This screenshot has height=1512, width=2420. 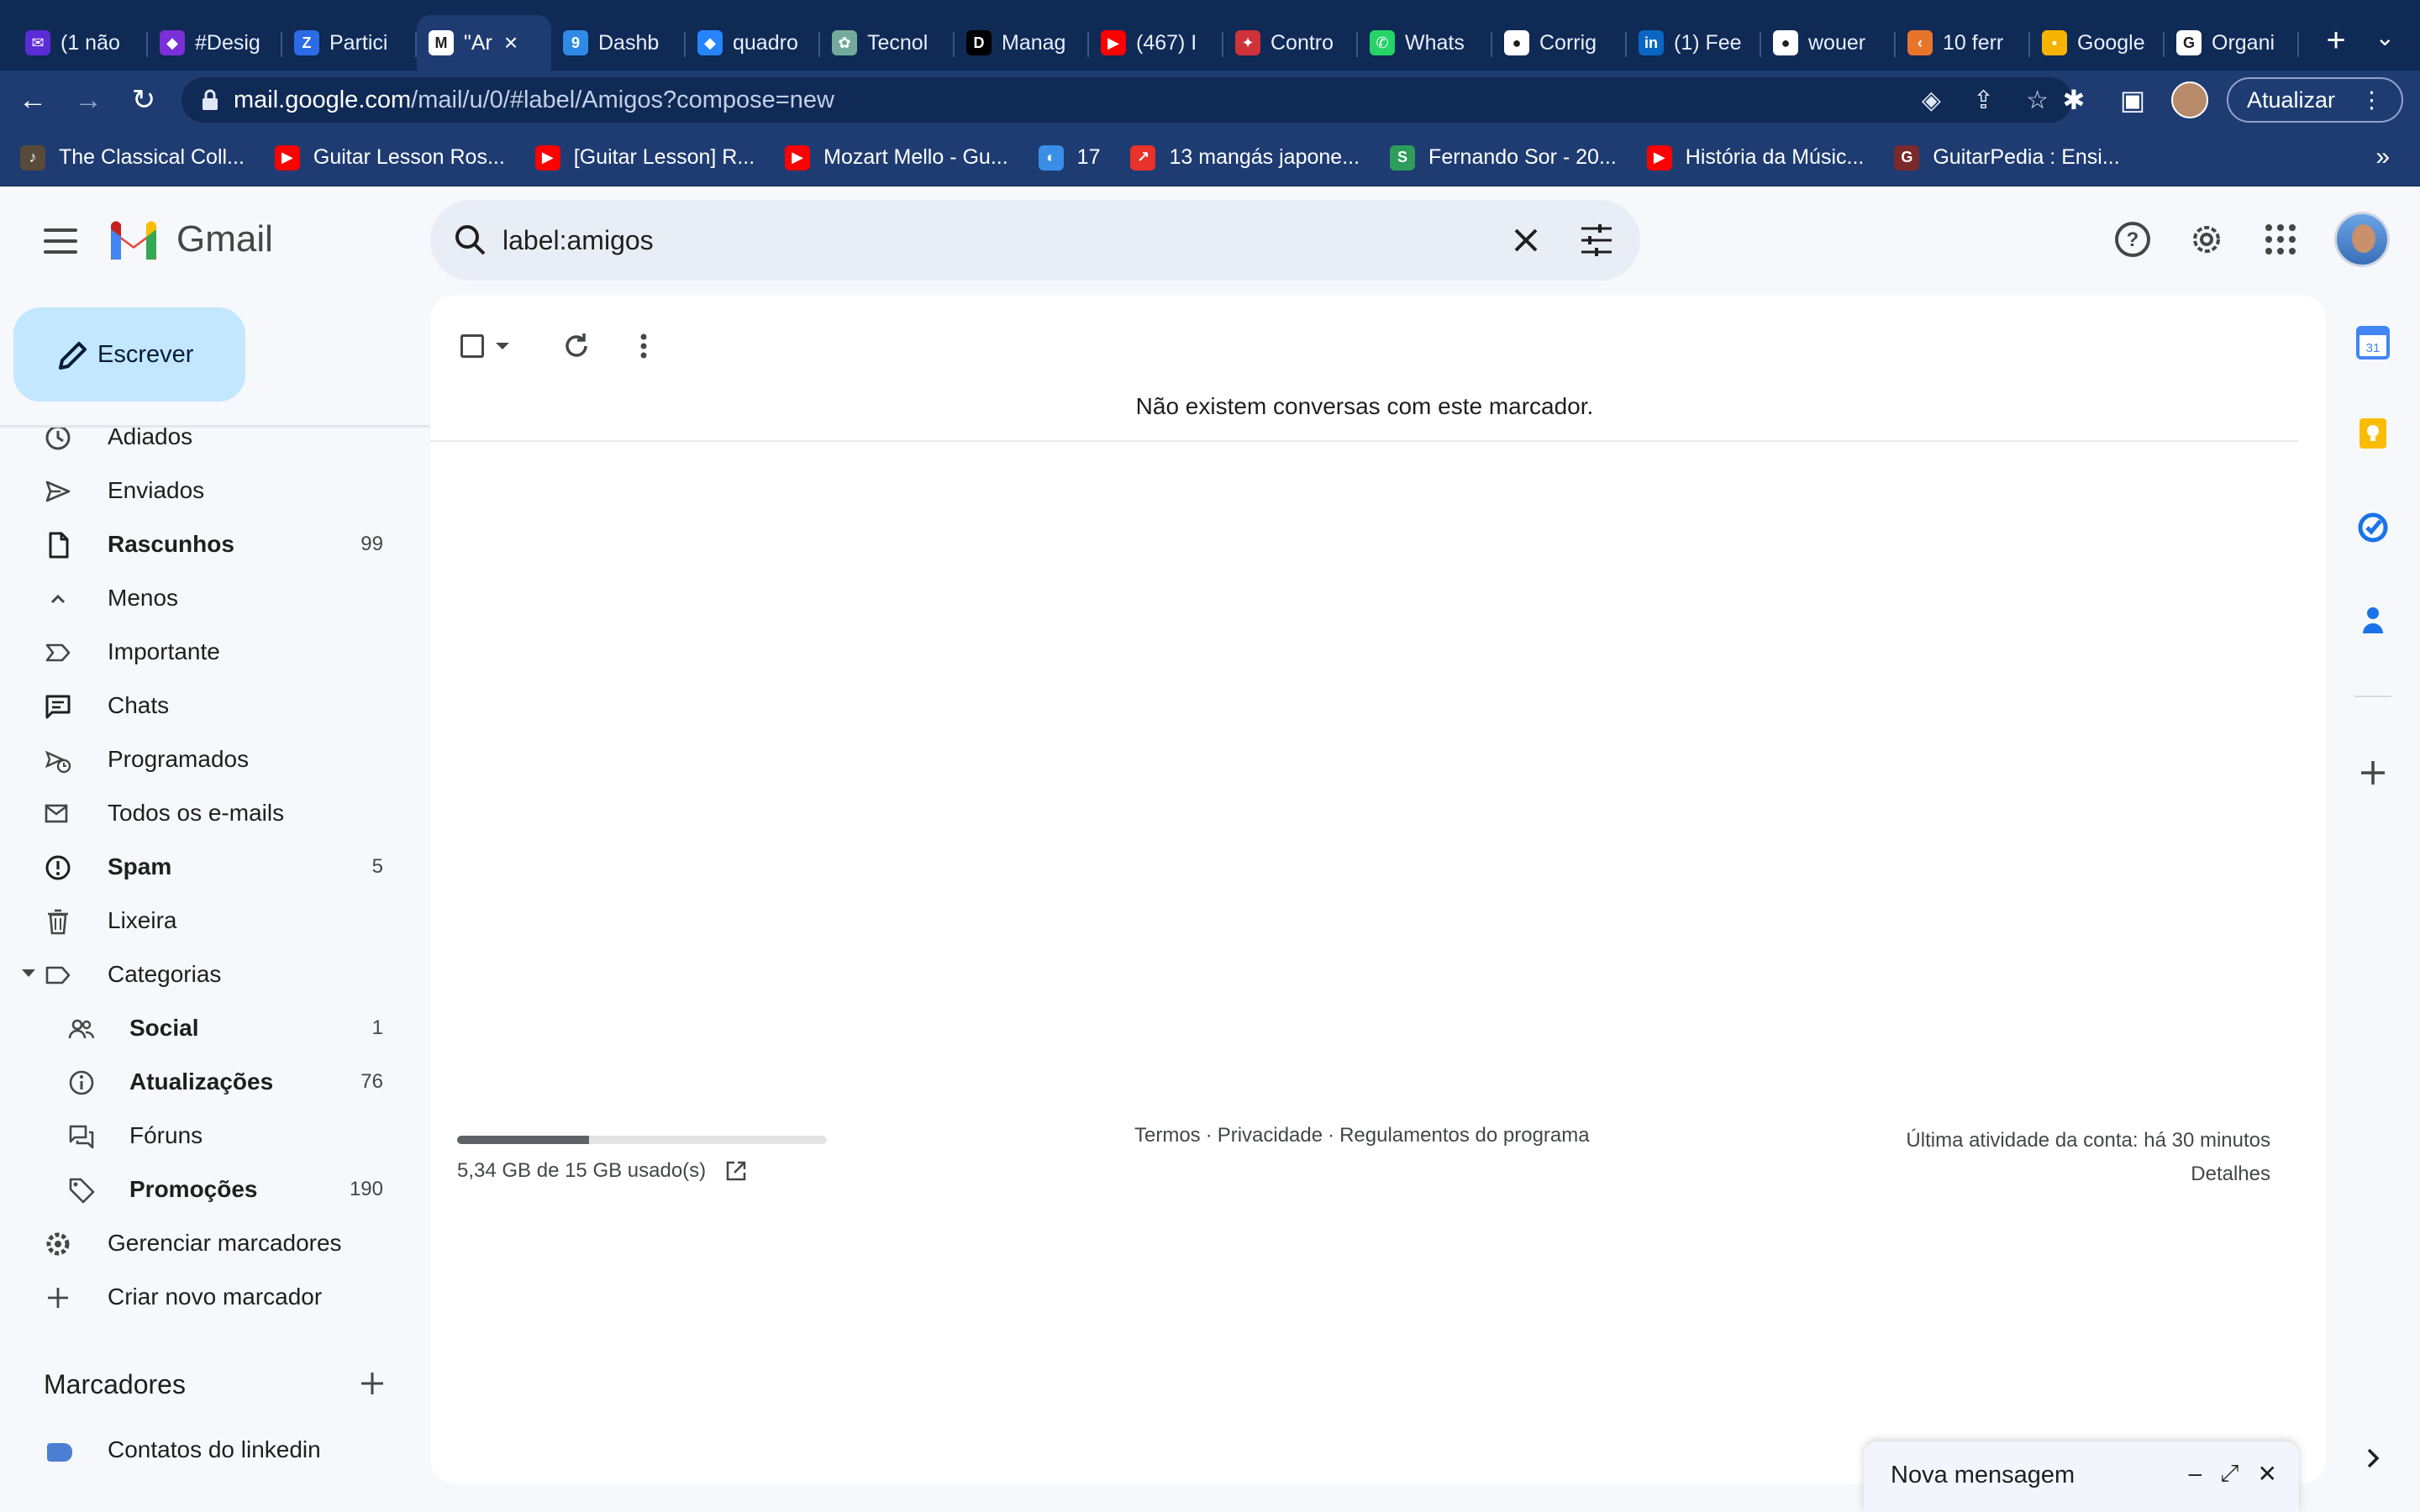 What do you see at coordinates (1167, 1135) in the screenshot?
I see `terms-link: Termos` at bounding box center [1167, 1135].